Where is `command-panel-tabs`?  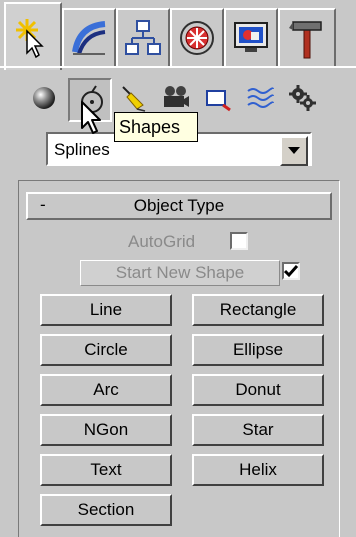
command-panel-tabs is located at coordinates (178, 35).